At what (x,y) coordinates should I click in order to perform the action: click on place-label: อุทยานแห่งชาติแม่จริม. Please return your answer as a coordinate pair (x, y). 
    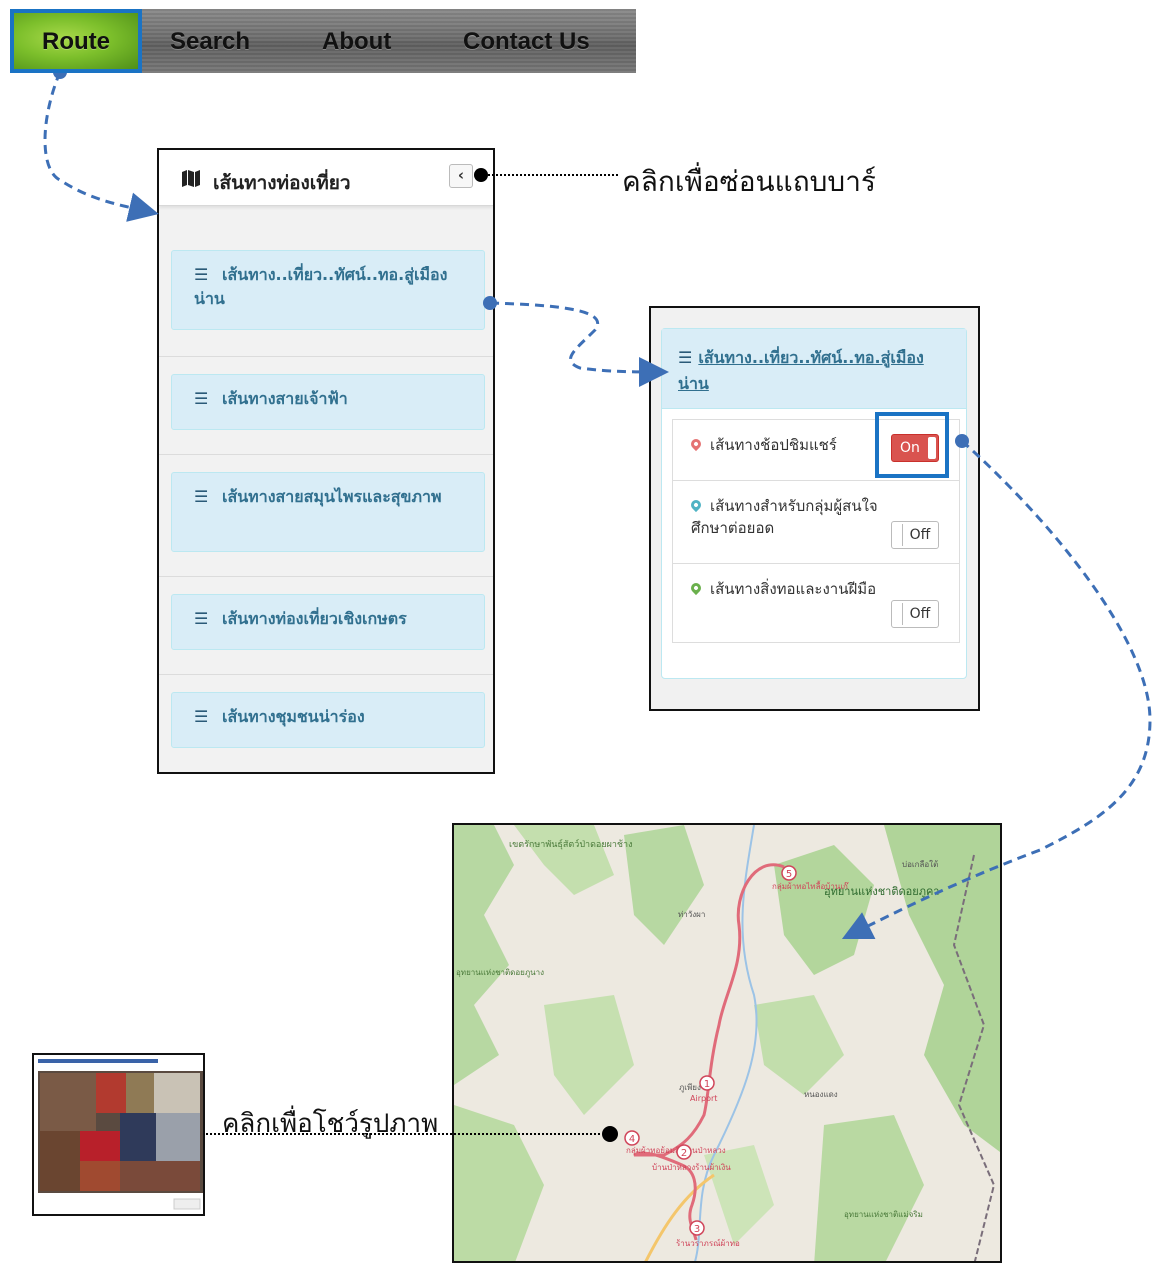
    Looking at the image, I should click on (883, 1214).